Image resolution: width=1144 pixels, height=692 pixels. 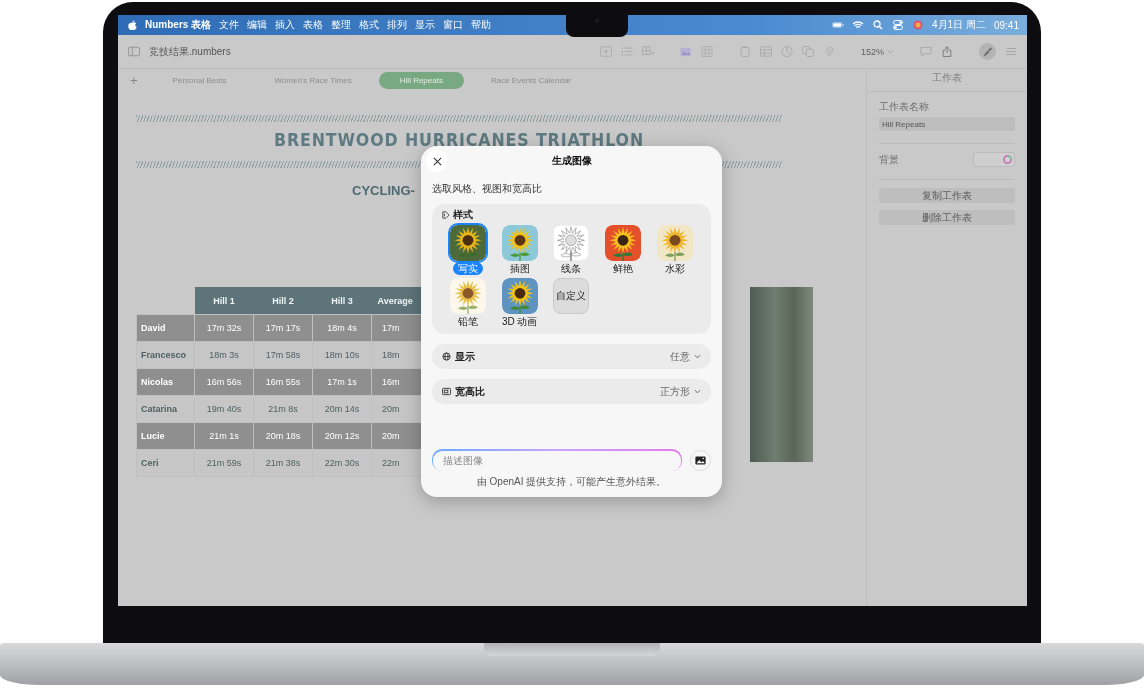 I want to click on menu-item: 格式, so click(x=369, y=25).